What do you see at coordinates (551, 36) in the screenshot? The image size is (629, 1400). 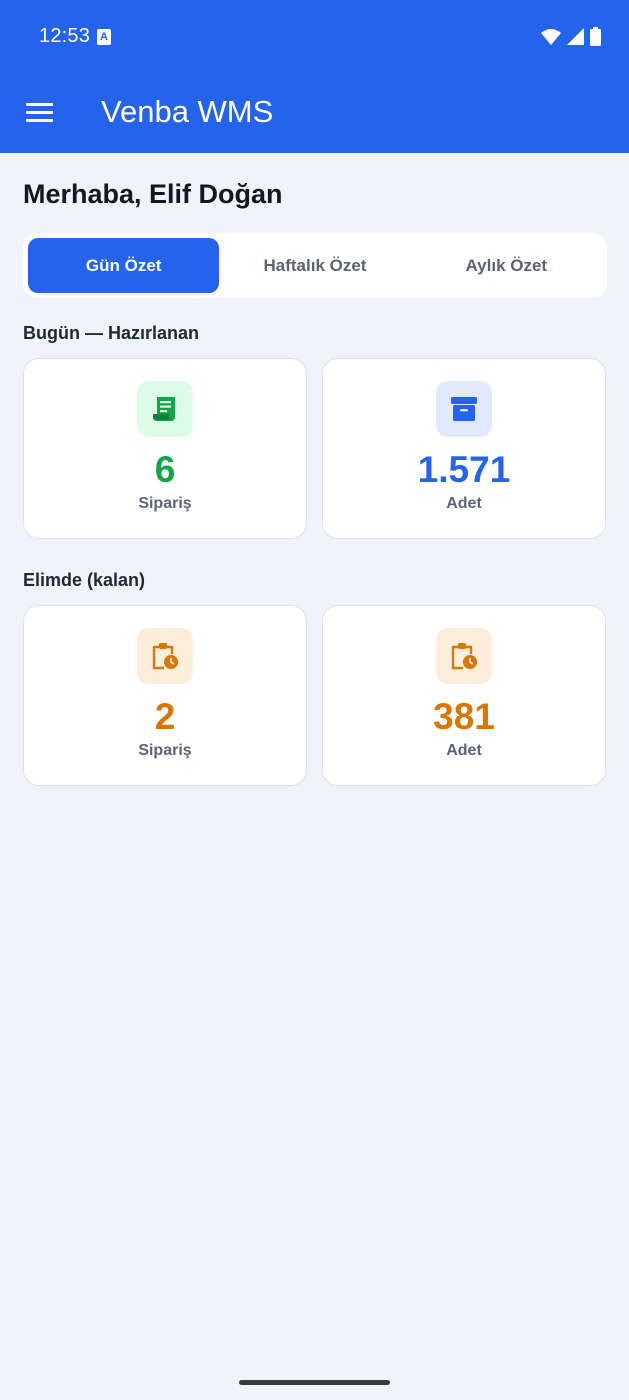 I see `wifi-icon` at bounding box center [551, 36].